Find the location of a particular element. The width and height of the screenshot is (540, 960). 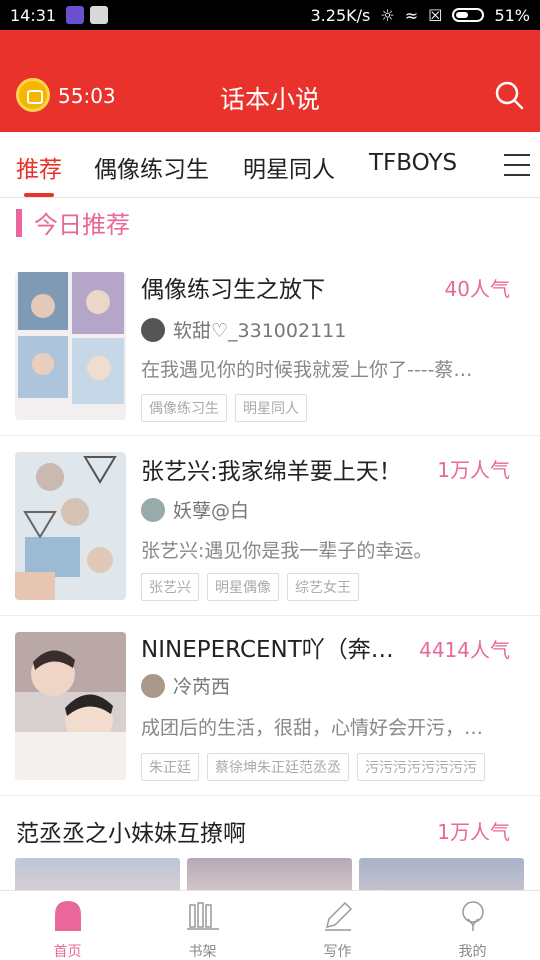

tag: 综艺女王 is located at coordinates (323, 587).